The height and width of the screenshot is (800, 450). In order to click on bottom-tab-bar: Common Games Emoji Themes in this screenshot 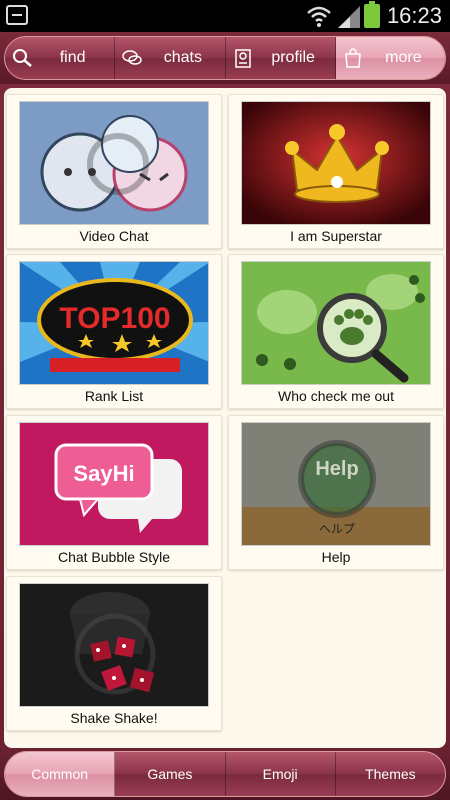, I will do `click(225, 774)`.